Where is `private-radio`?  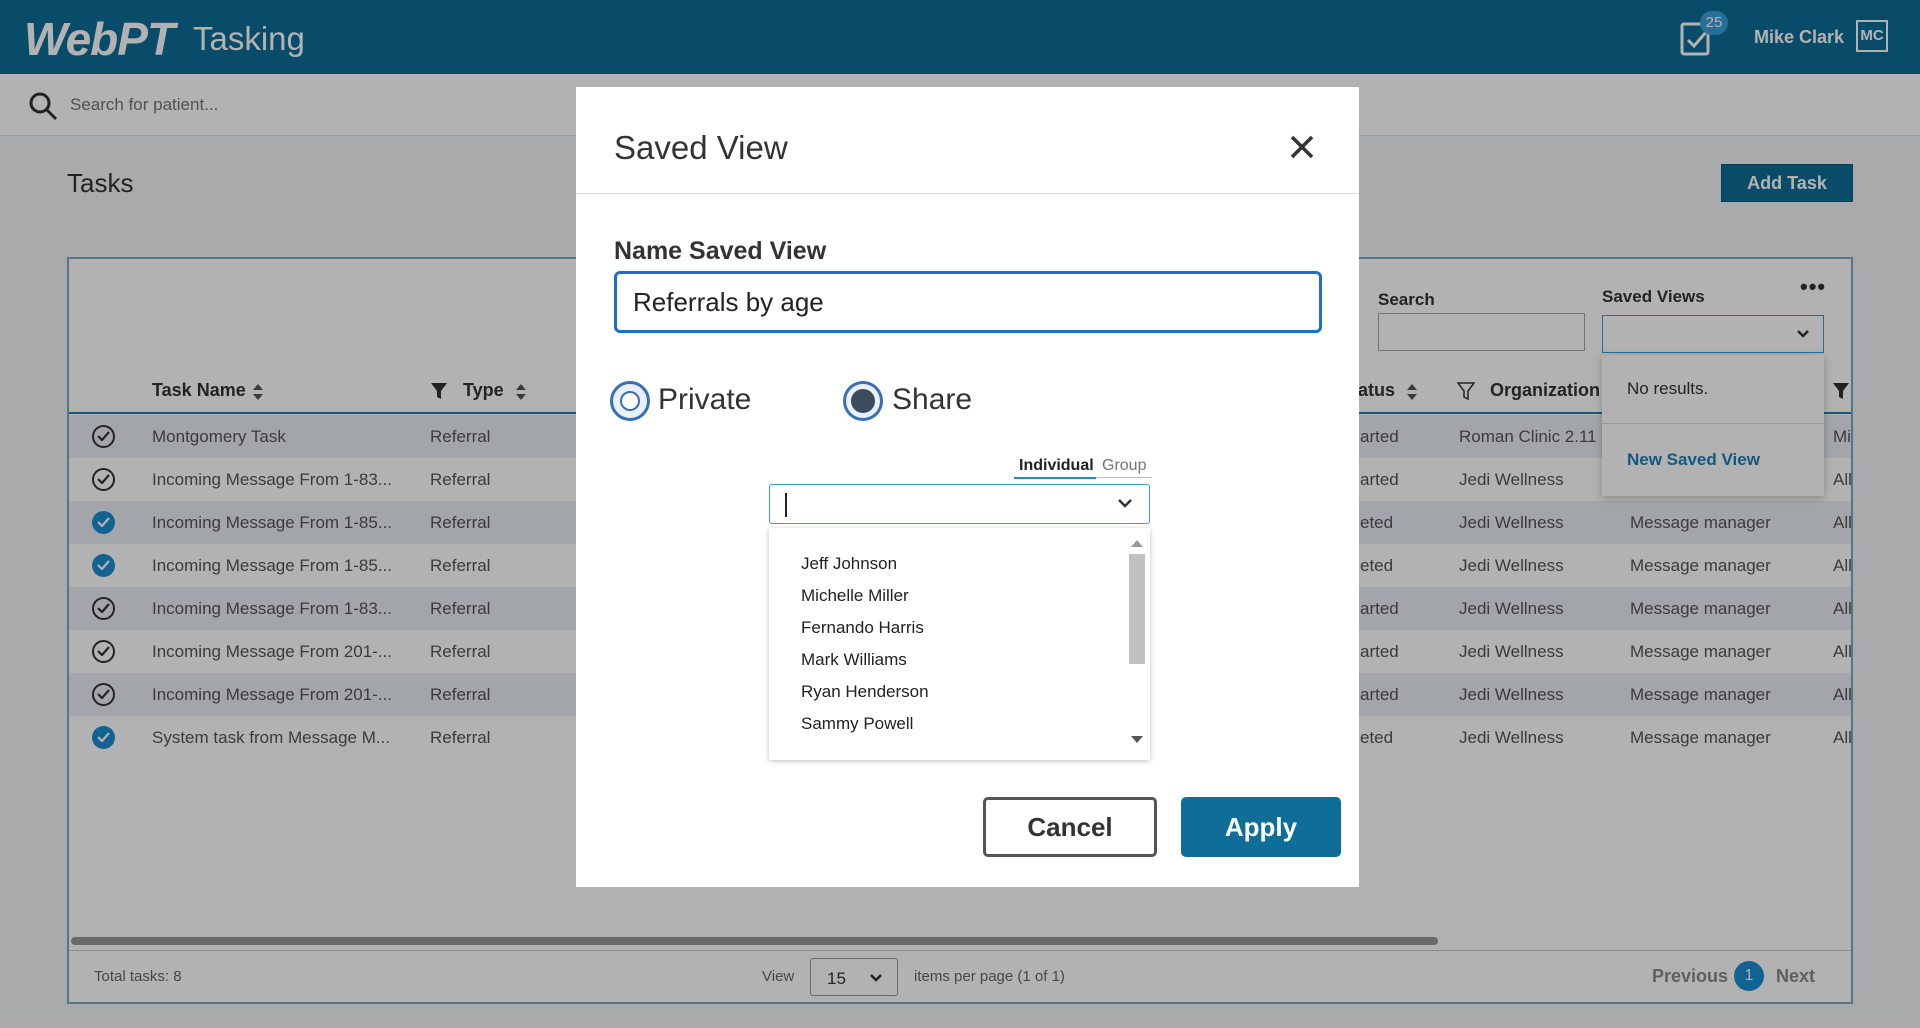
private-radio is located at coordinates (630, 401).